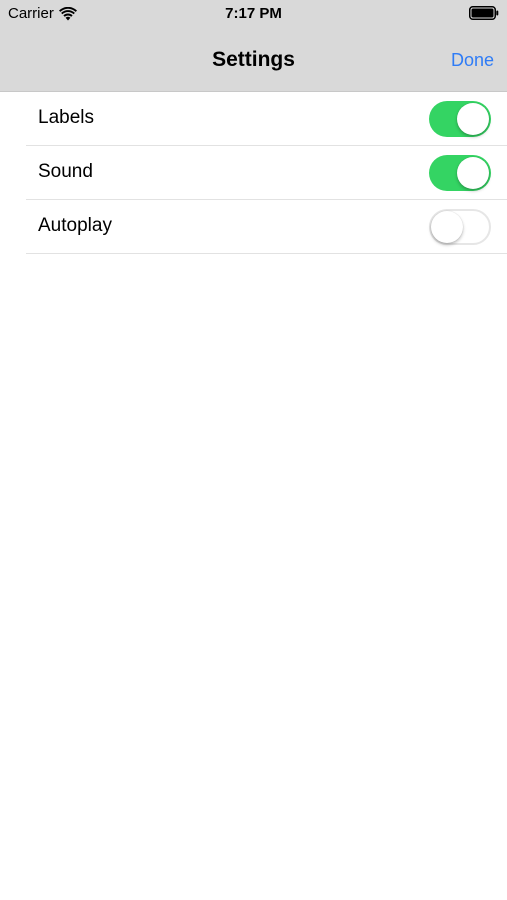 The image size is (507, 900). I want to click on settings-row-autoplay: Autoplay, so click(266, 227).